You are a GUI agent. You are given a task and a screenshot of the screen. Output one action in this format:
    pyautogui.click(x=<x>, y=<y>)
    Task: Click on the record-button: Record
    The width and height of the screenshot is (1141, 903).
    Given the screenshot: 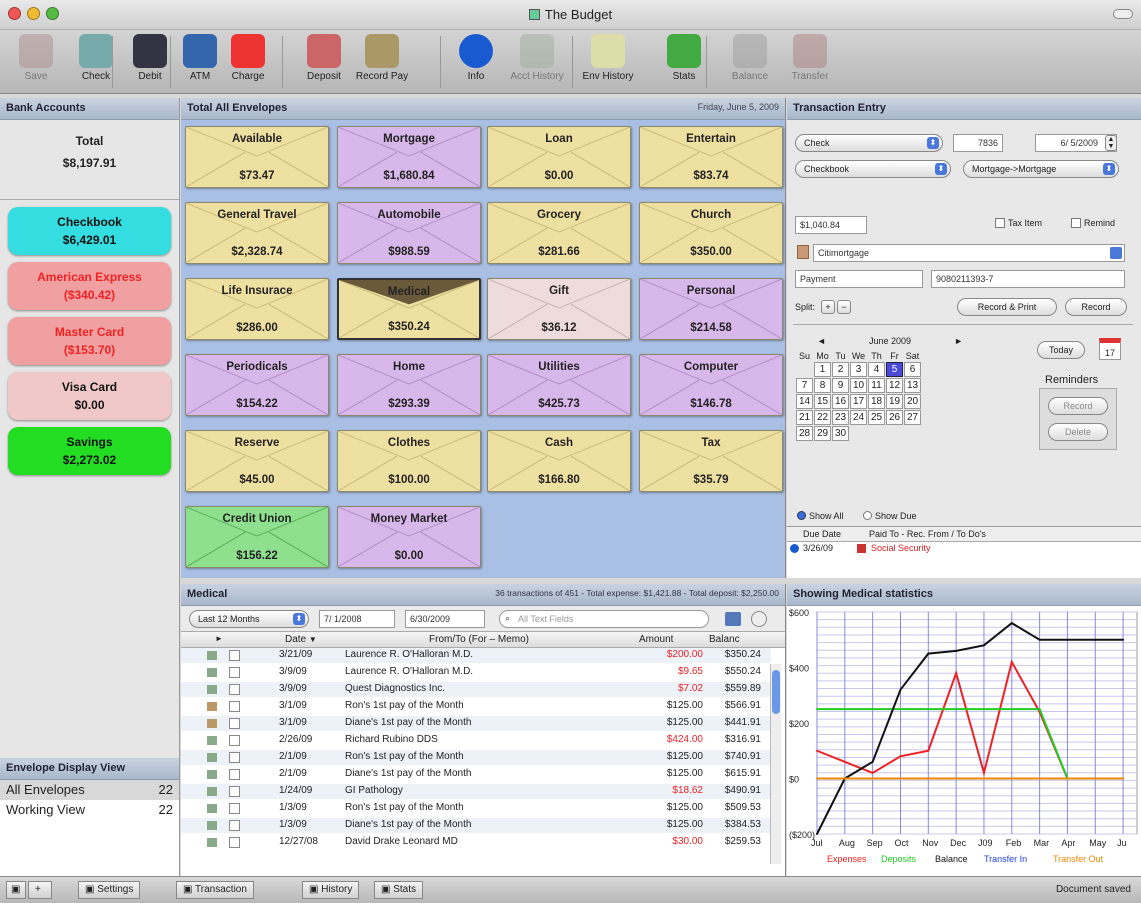 What is the action you would take?
    pyautogui.click(x=1096, y=307)
    